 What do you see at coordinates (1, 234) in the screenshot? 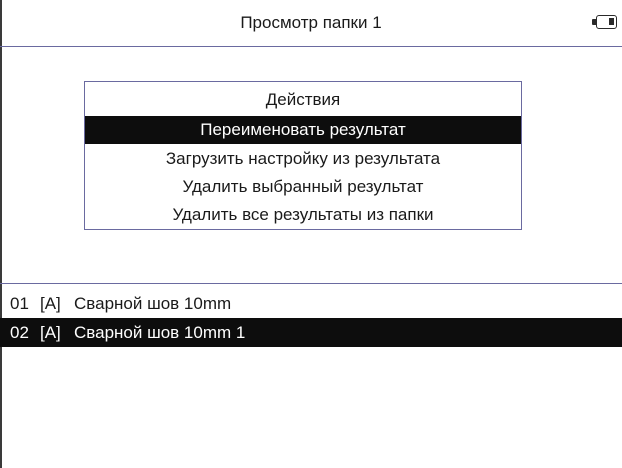
I see `screen-left-border` at bounding box center [1, 234].